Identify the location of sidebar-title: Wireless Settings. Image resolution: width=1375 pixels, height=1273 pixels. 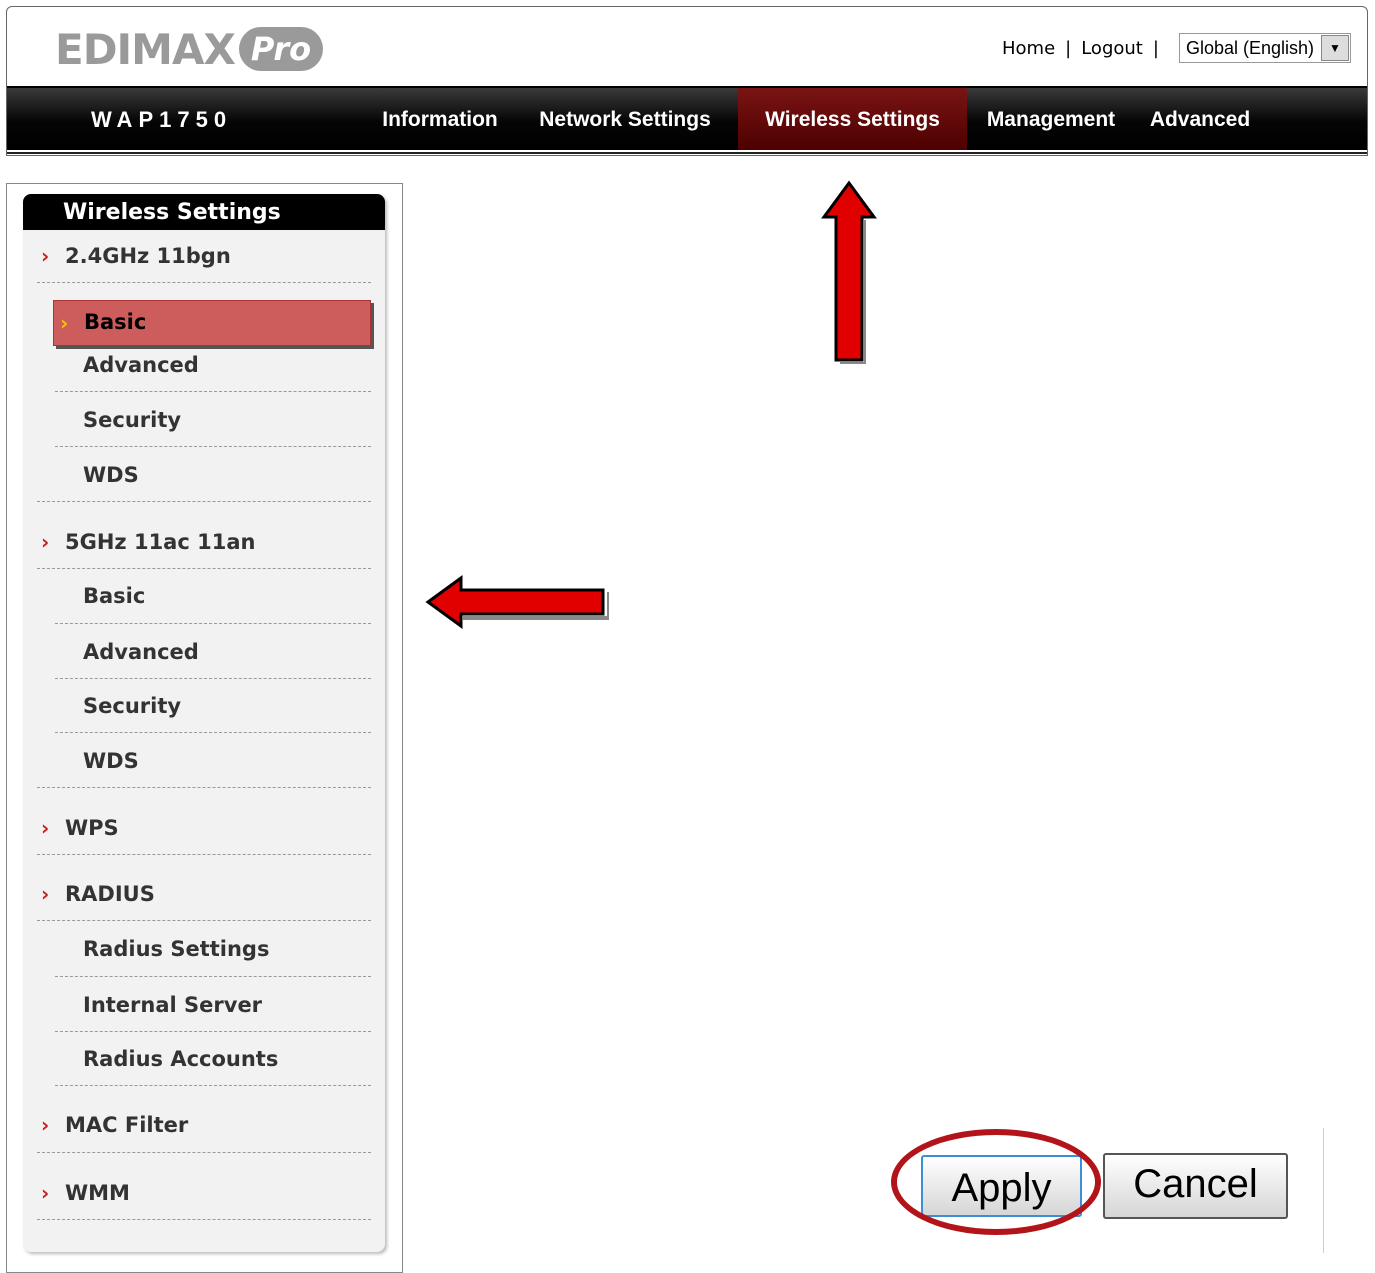
(204, 212).